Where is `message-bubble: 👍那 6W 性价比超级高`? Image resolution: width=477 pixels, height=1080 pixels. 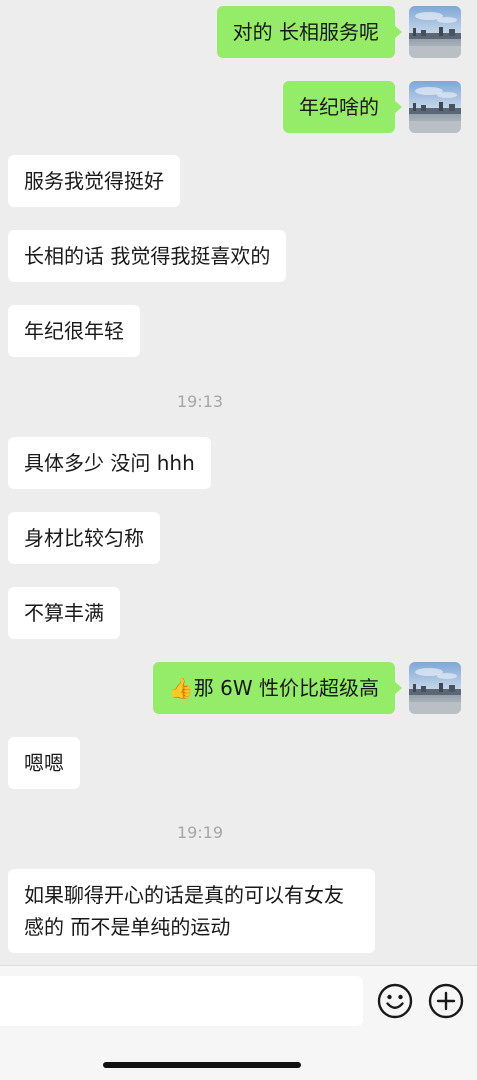 message-bubble: 👍那 6W 性价比超级高 is located at coordinates (277, 688).